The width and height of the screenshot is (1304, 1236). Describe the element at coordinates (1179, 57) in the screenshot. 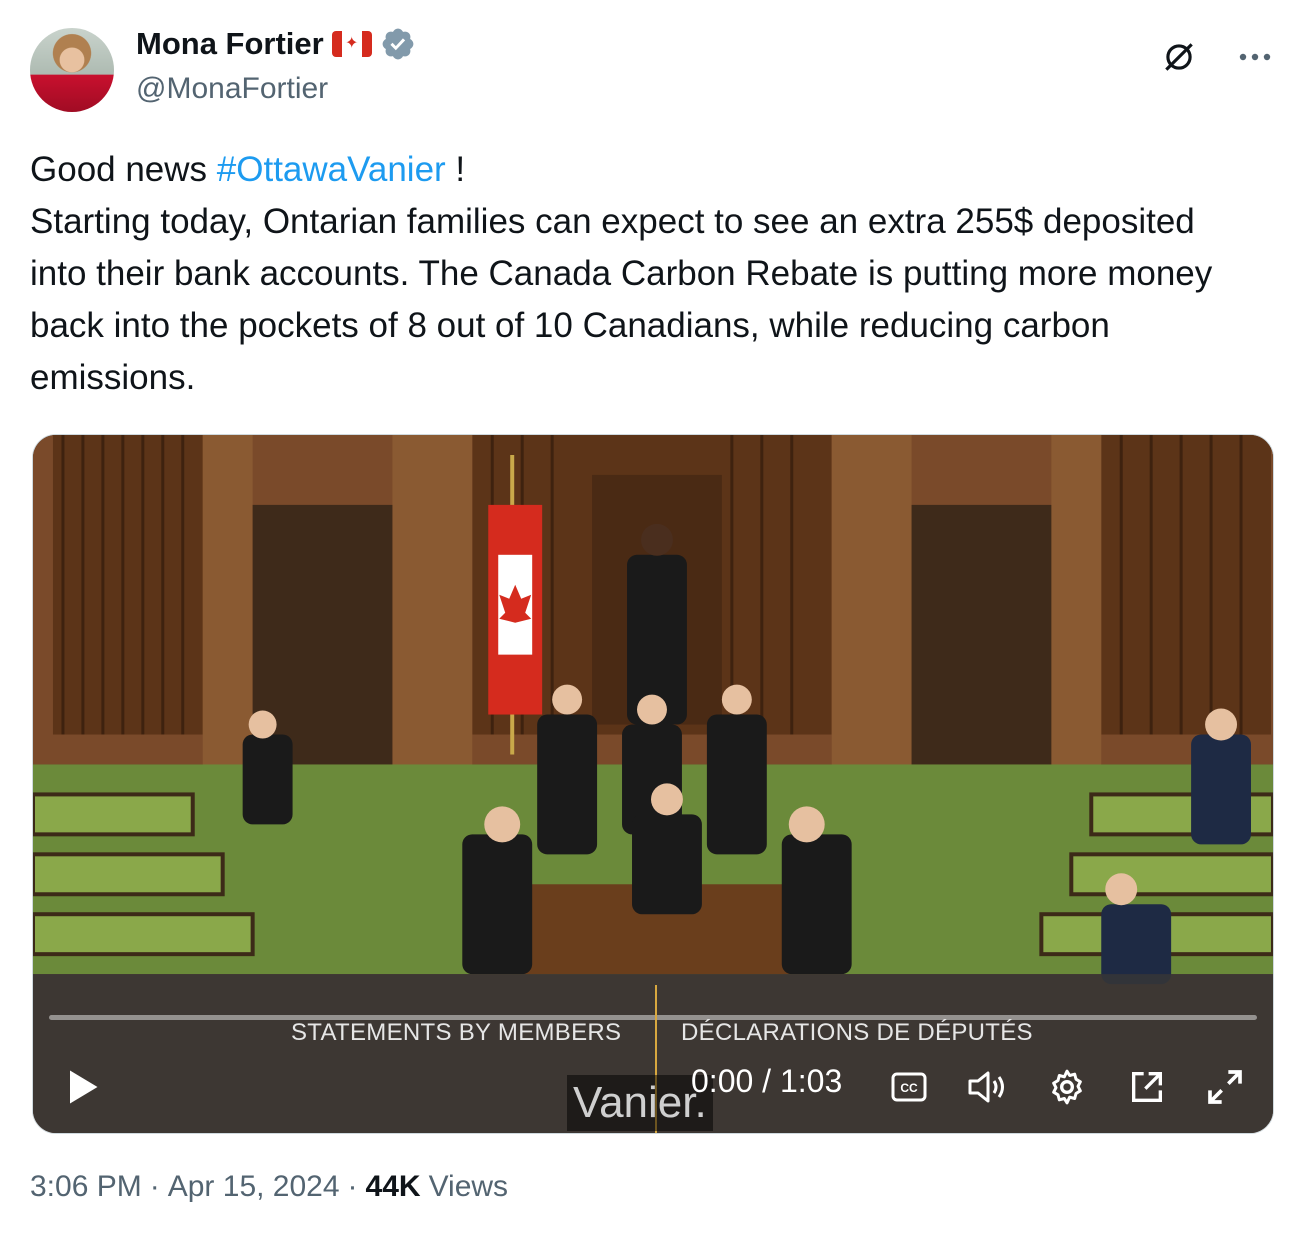

I see `grok-icon` at that location.